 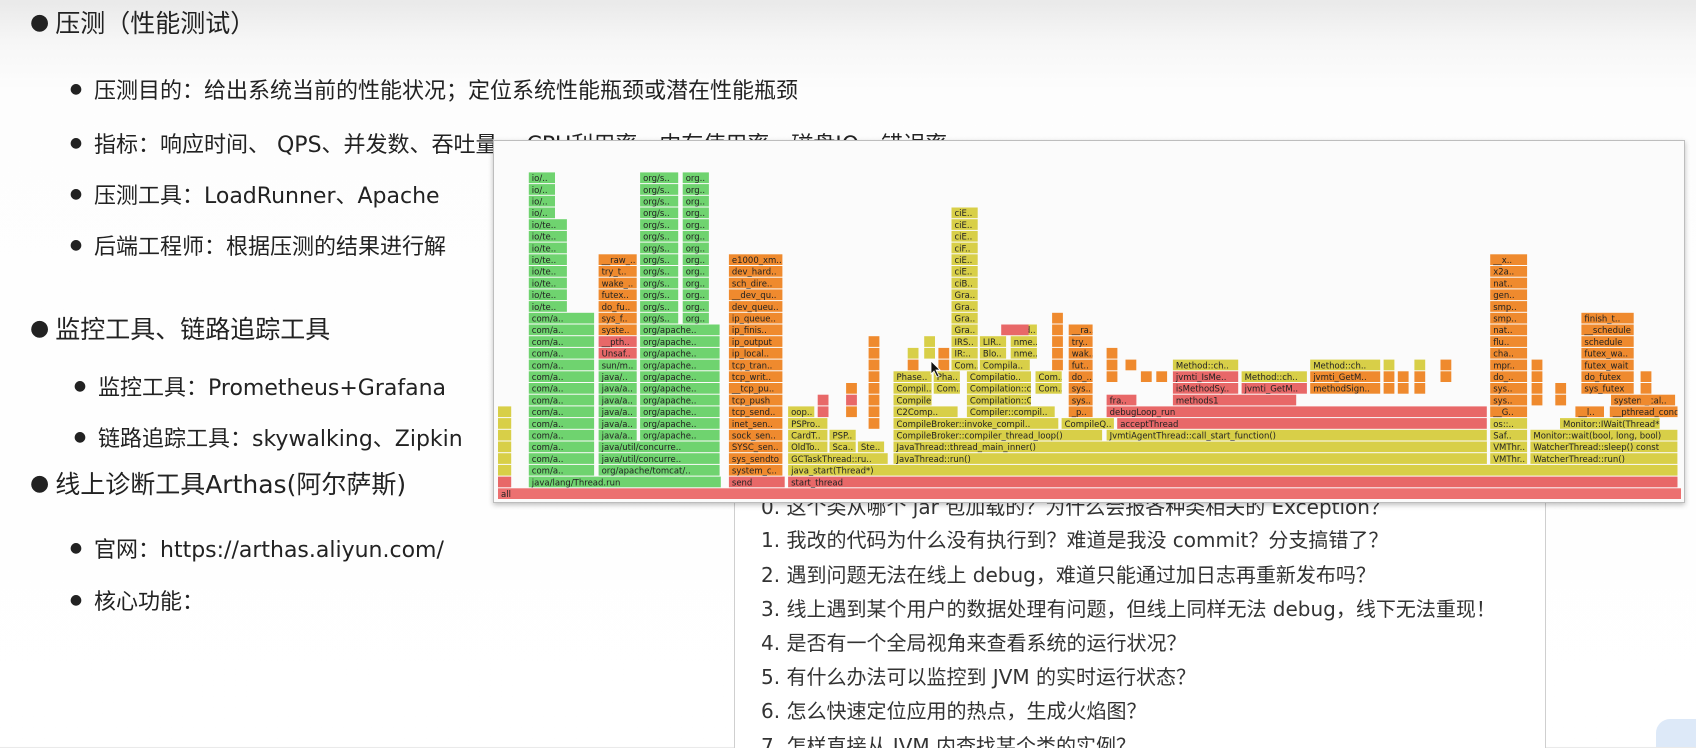 I want to click on flame-frame: dev_hard.., so click(x=755, y=272).